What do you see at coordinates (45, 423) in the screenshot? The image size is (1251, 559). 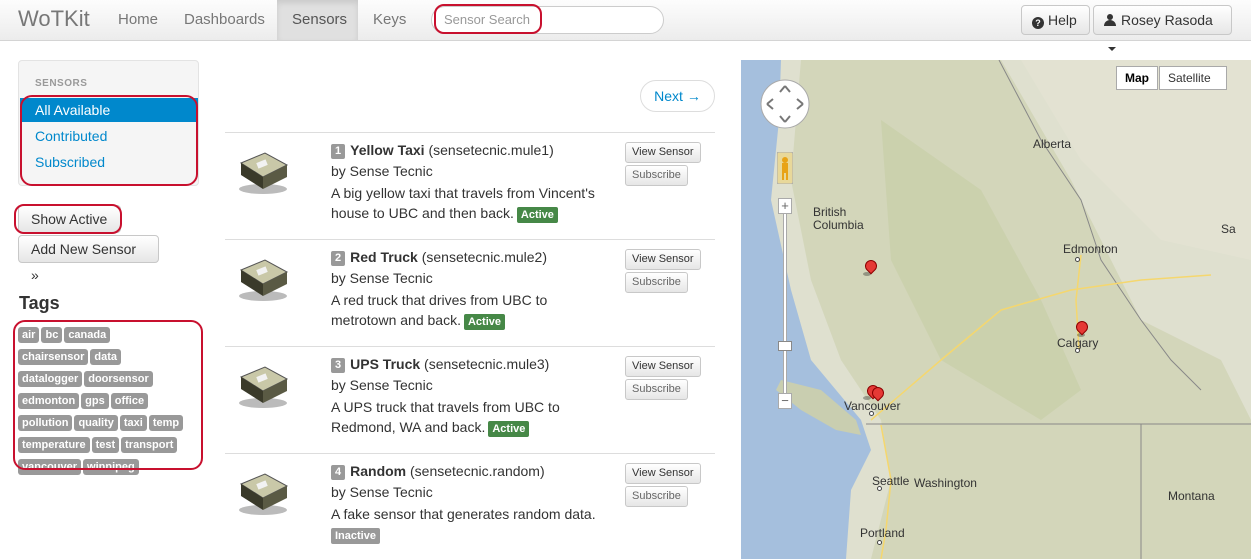 I see `tag: pollution` at bounding box center [45, 423].